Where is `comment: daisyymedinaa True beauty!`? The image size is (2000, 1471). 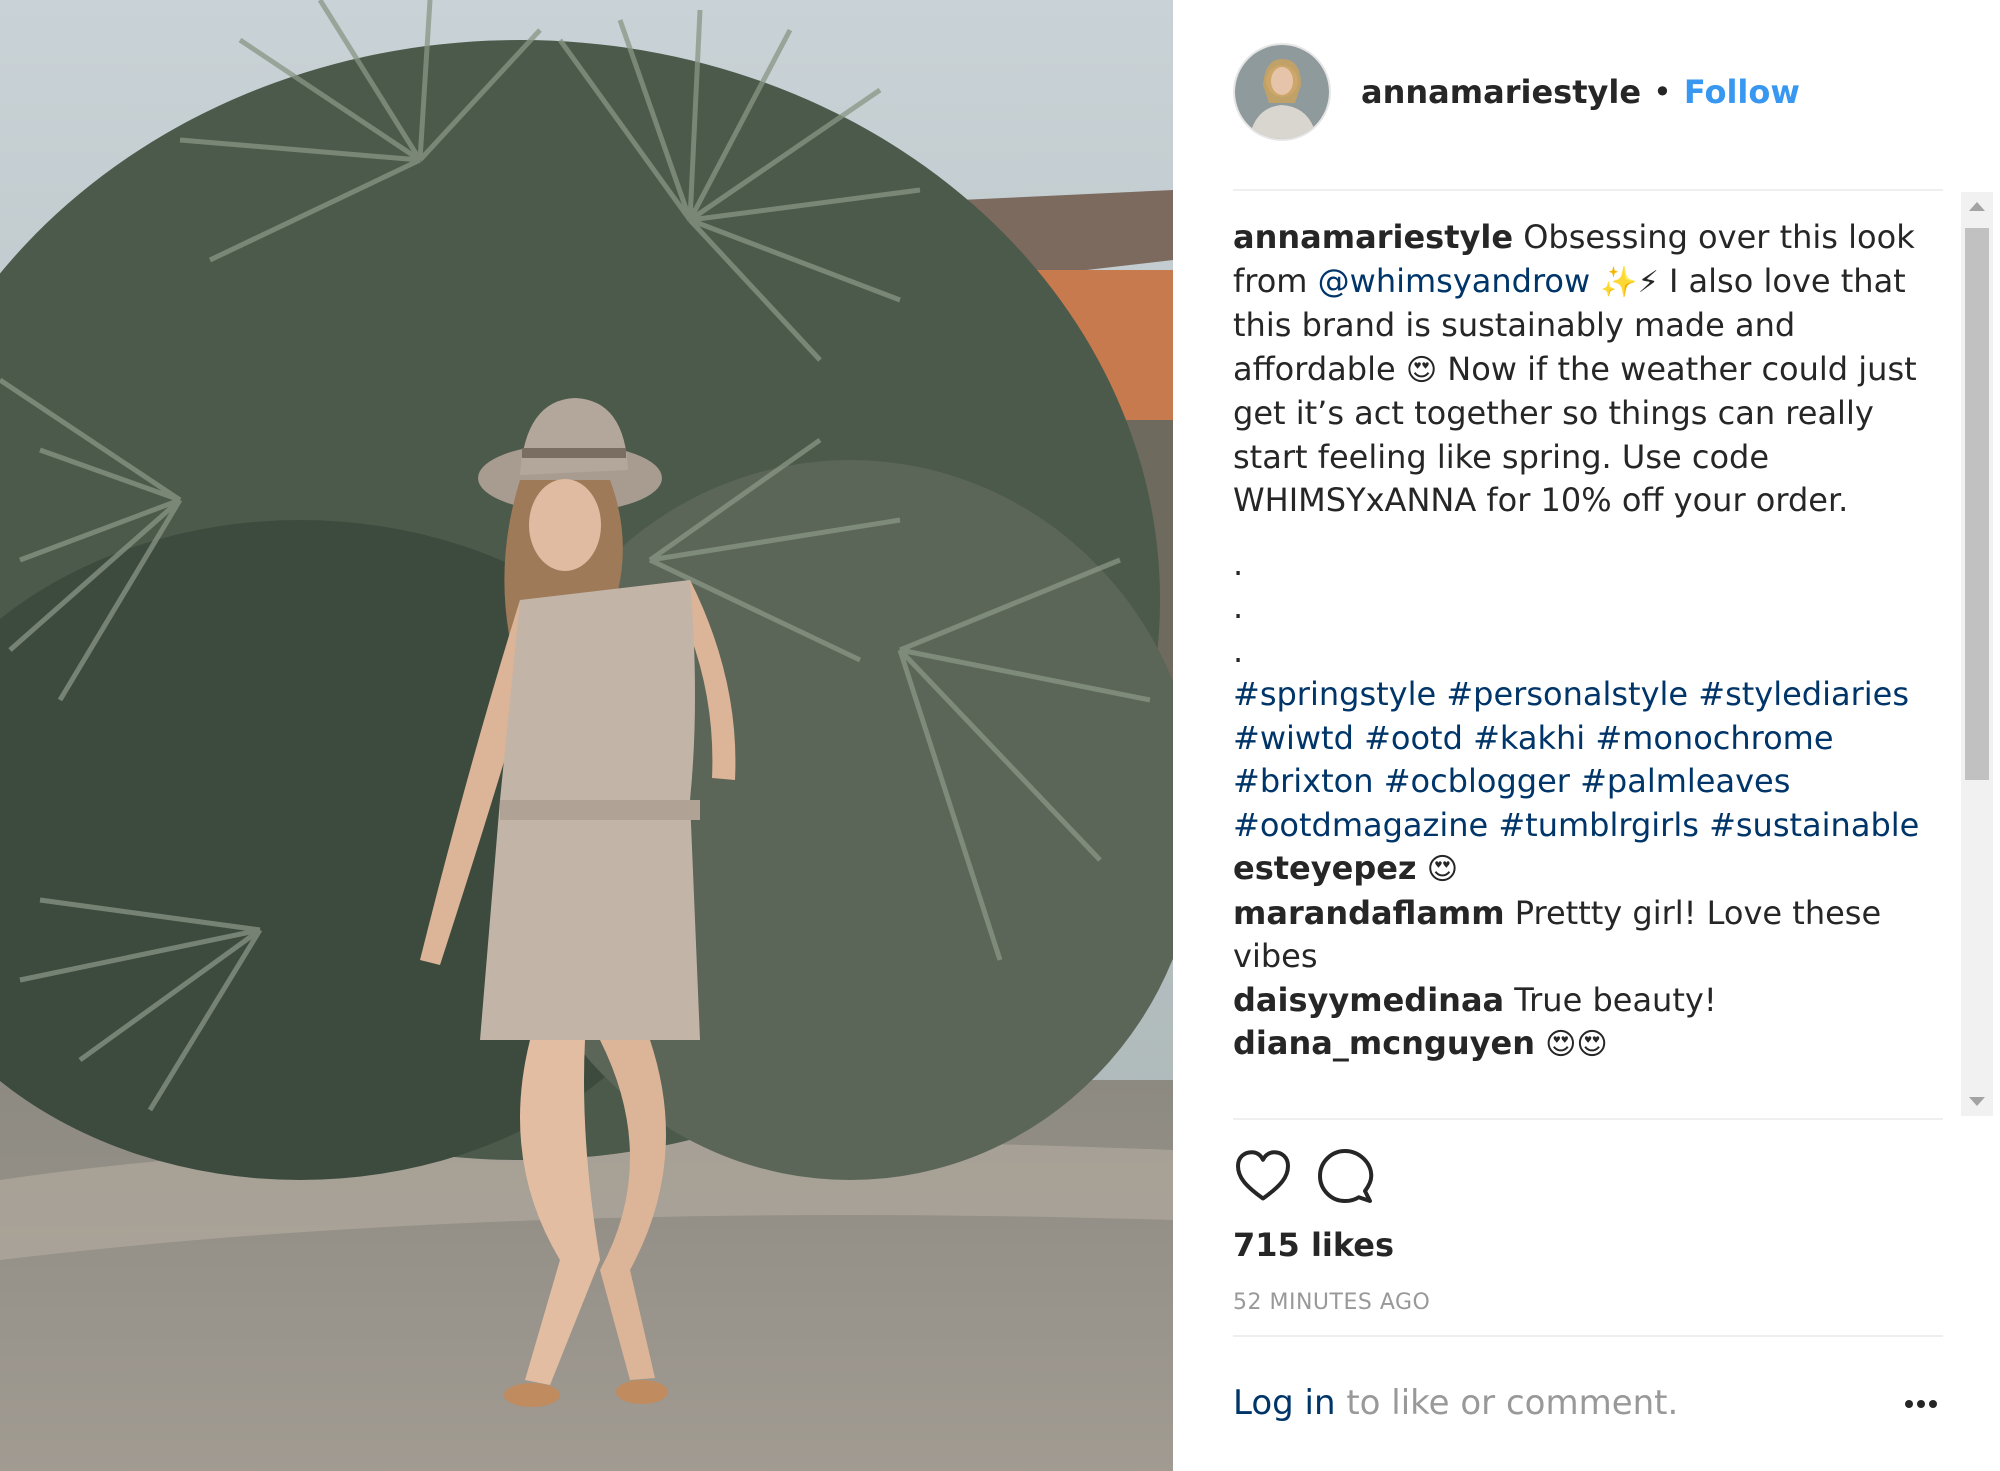 comment: daisyymedinaa True beauty! is located at coordinates (1583, 1001).